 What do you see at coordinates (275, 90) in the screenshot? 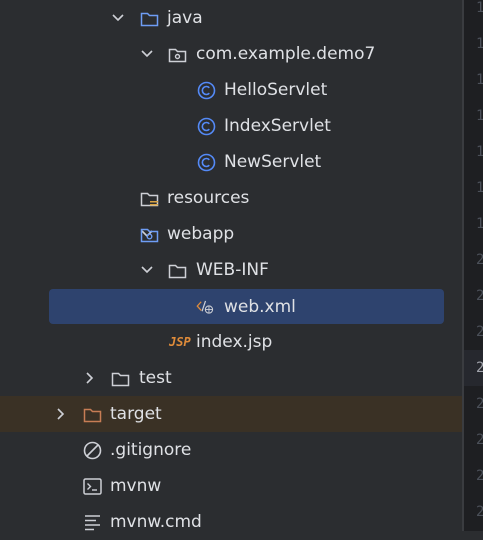
I see `tree-item-label-helloservlet: HelloServlet` at bounding box center [275, 90].